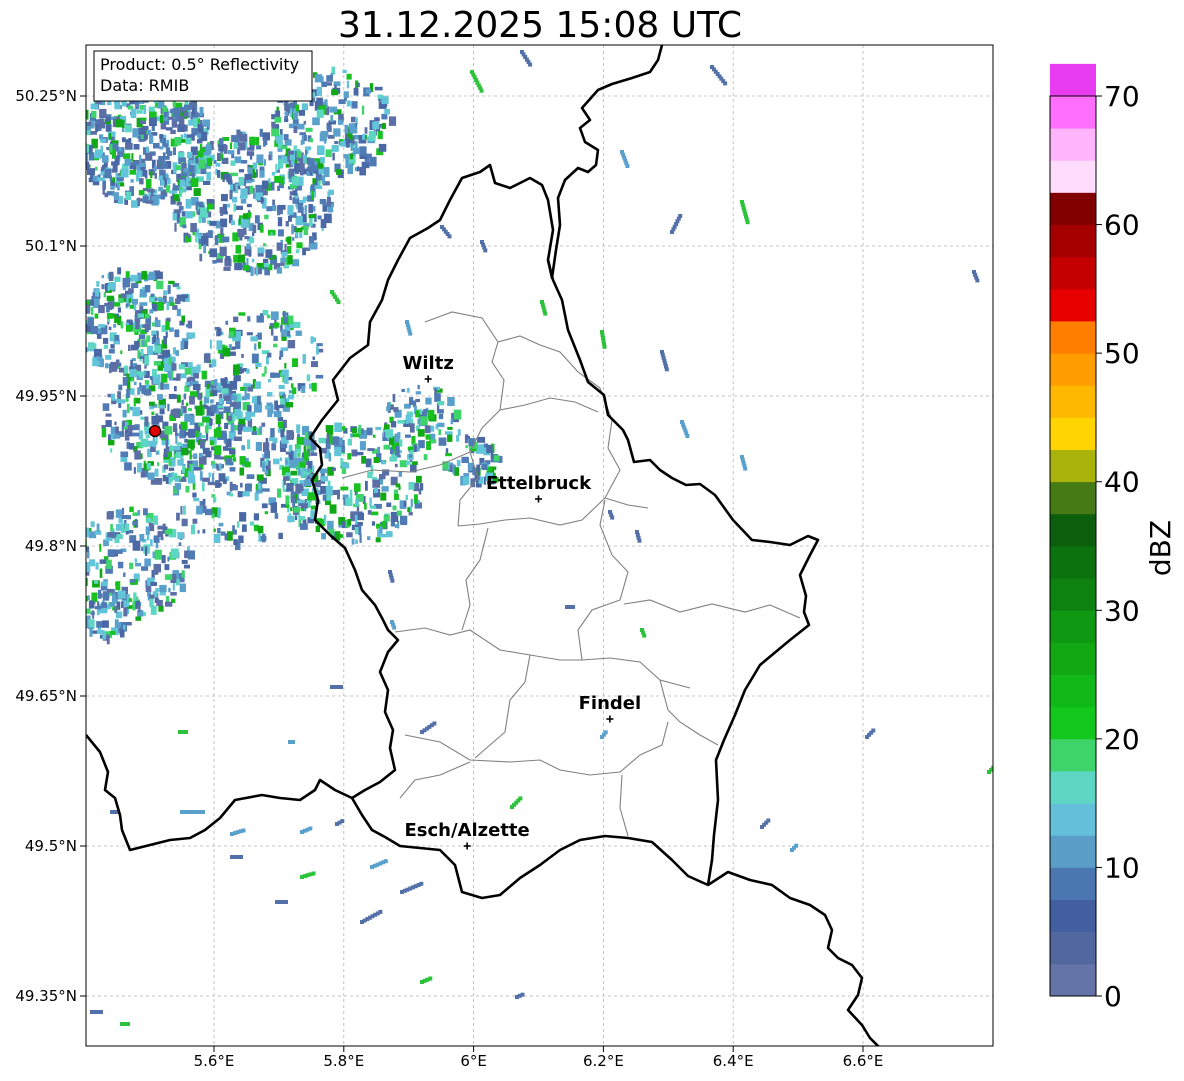 This screenshot has height=1081, width=1184. I want to click on city-label: Findel, so click(610, 703).